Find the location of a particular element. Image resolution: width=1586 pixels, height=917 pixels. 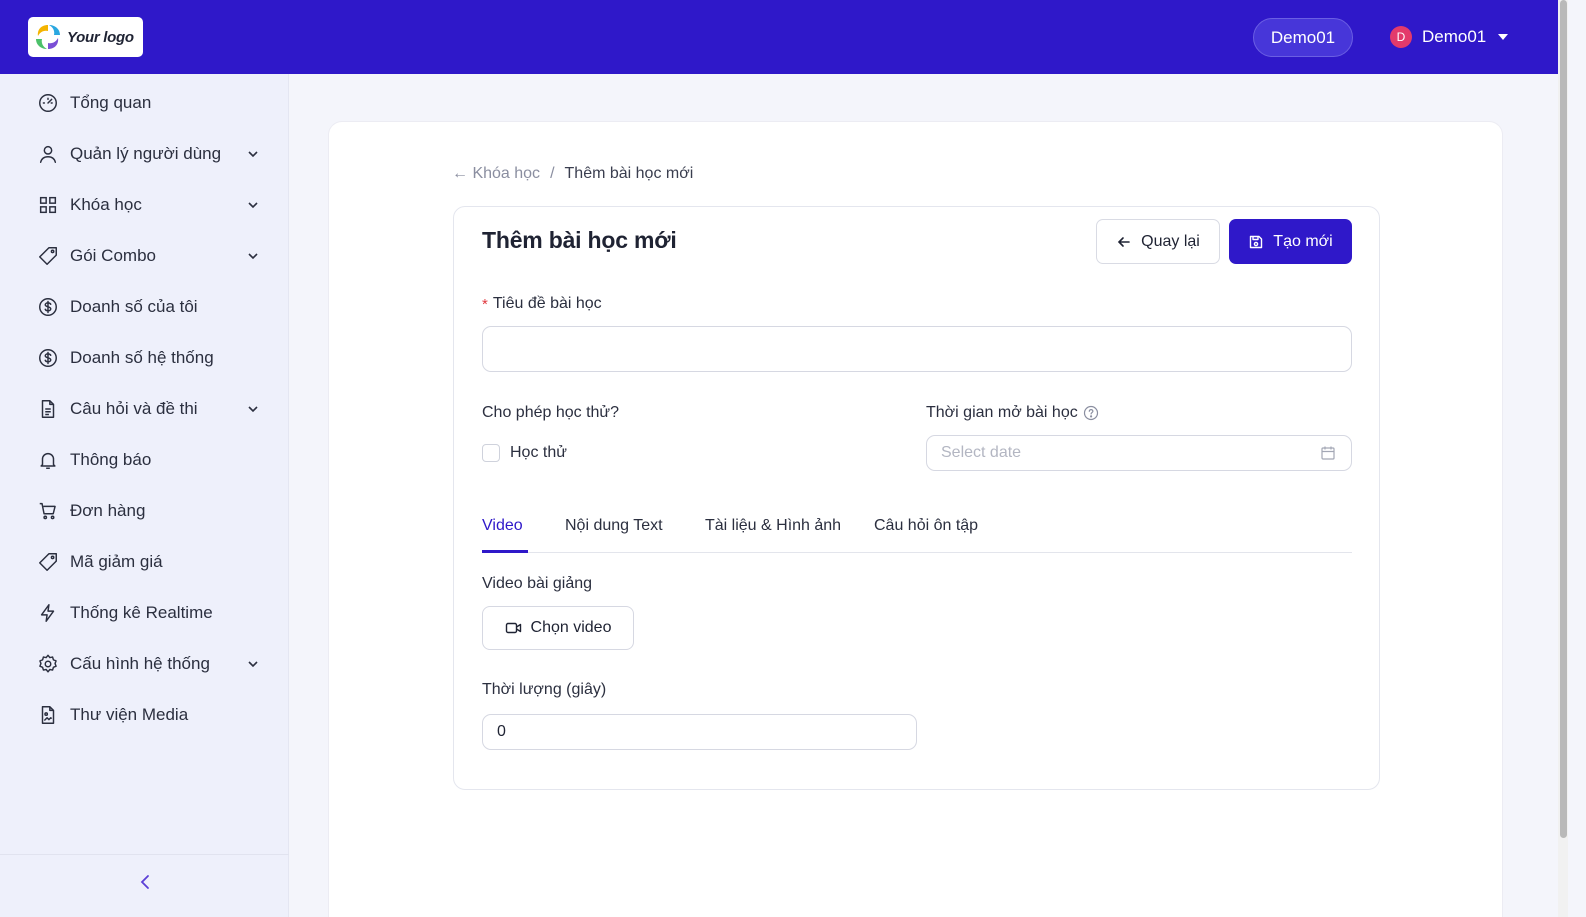

trial-checkbox-row: Học thử is located at coordinates (524, 453).